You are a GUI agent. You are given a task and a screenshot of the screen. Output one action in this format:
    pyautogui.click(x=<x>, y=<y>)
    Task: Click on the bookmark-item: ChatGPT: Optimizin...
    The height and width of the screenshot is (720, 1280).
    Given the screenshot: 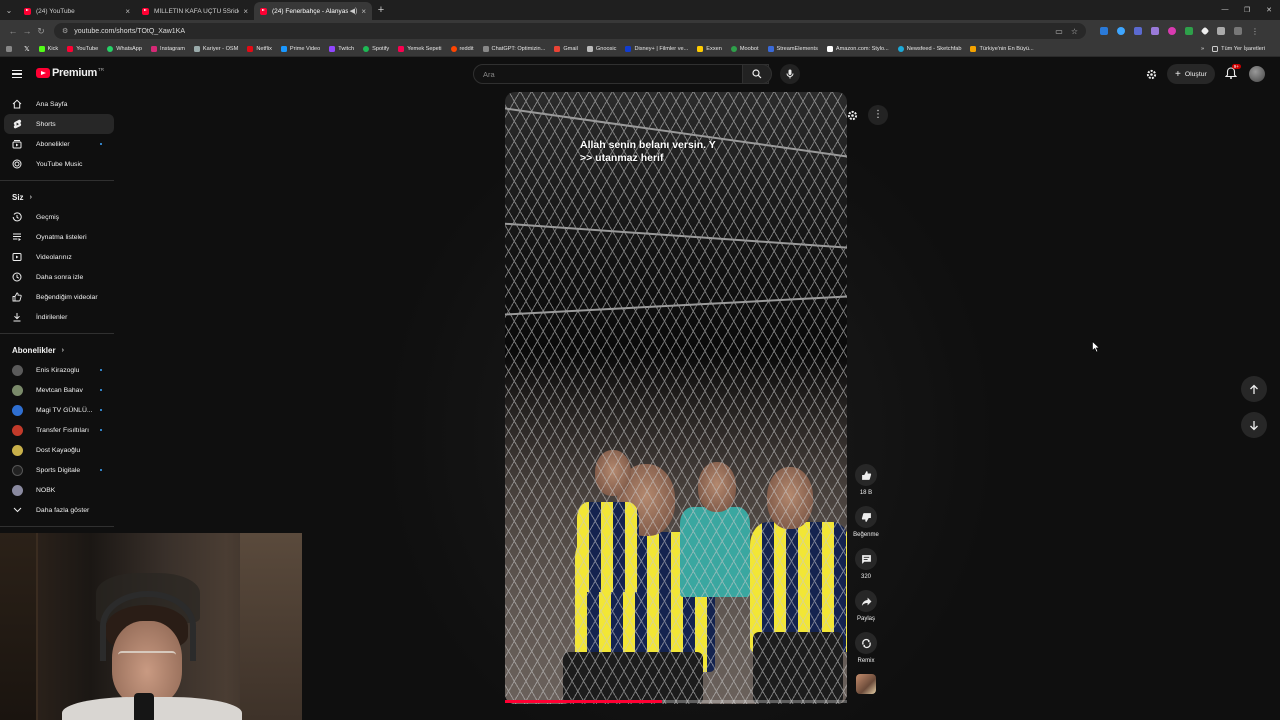 What is the action you would take?
    pyautogui.click(x=513, y=49)
    